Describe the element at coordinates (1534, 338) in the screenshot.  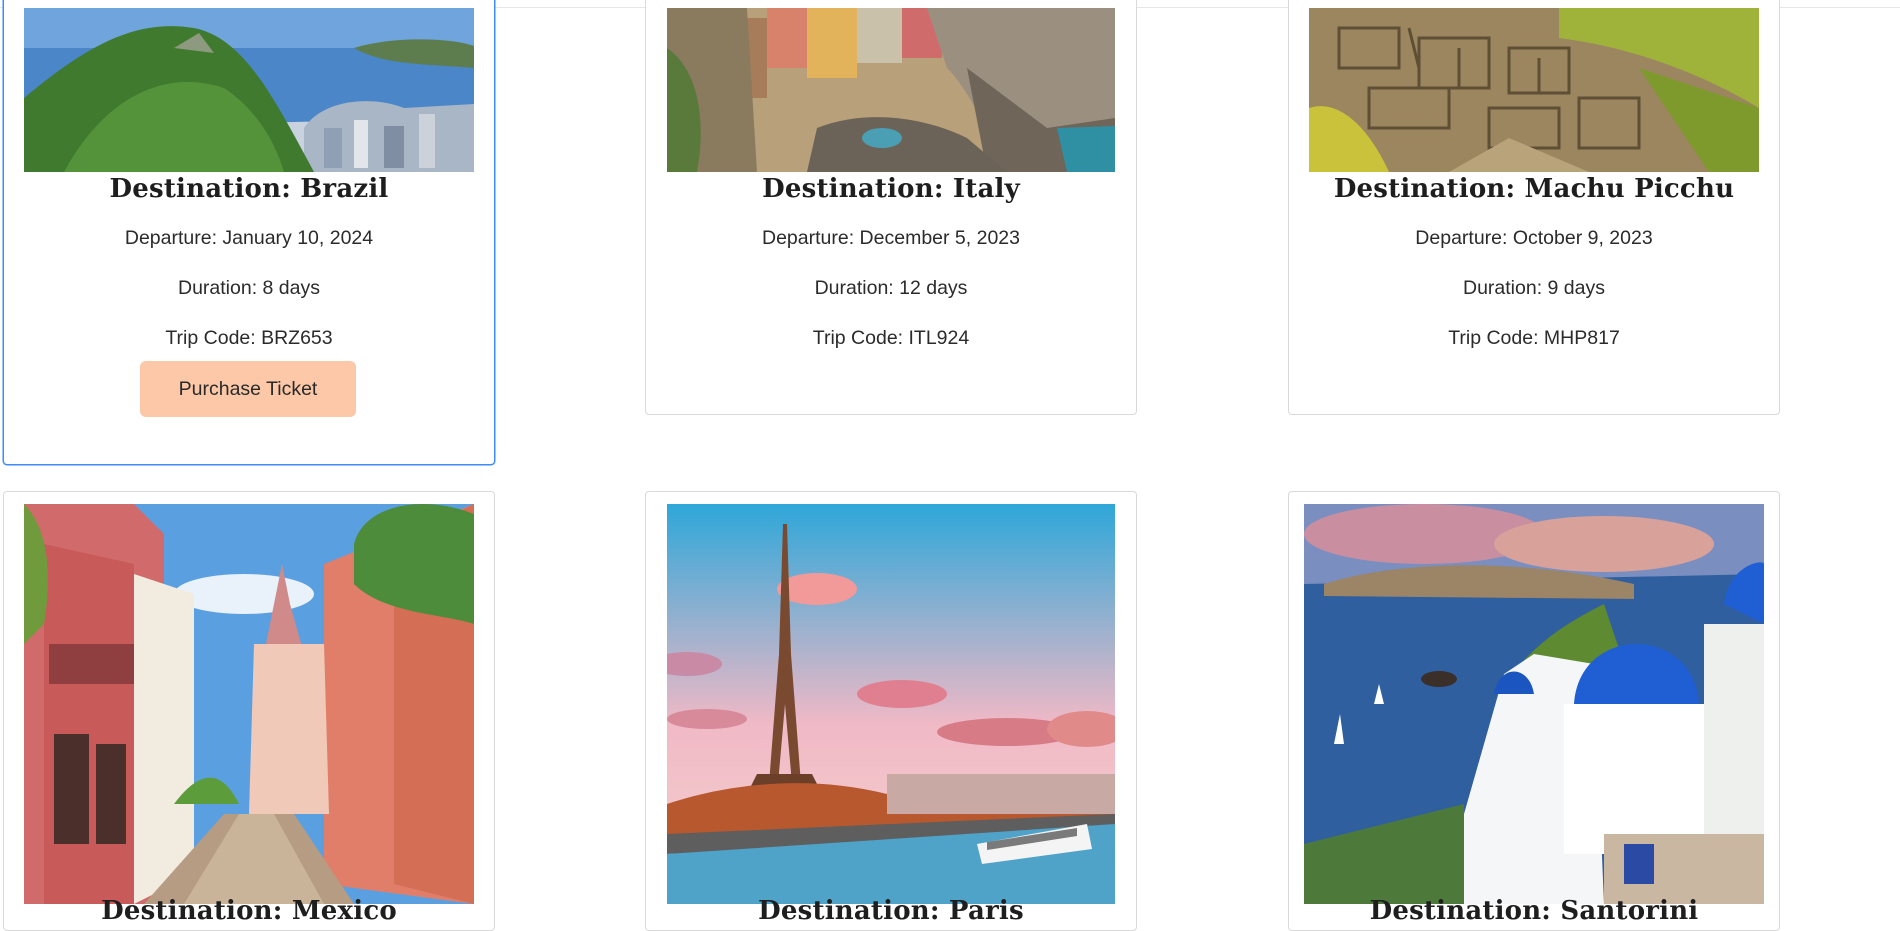
I see `trip-code-text: Trip Code: MHP817` at that location.